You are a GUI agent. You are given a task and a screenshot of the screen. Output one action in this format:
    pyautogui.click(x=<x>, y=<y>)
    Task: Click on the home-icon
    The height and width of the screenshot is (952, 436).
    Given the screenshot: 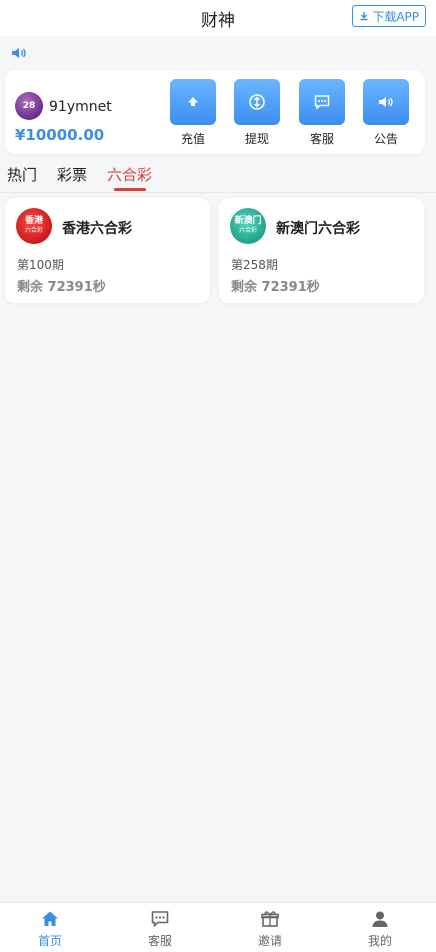 What is the action you would take?
    pyautogui.click(x=50, y=918)
    